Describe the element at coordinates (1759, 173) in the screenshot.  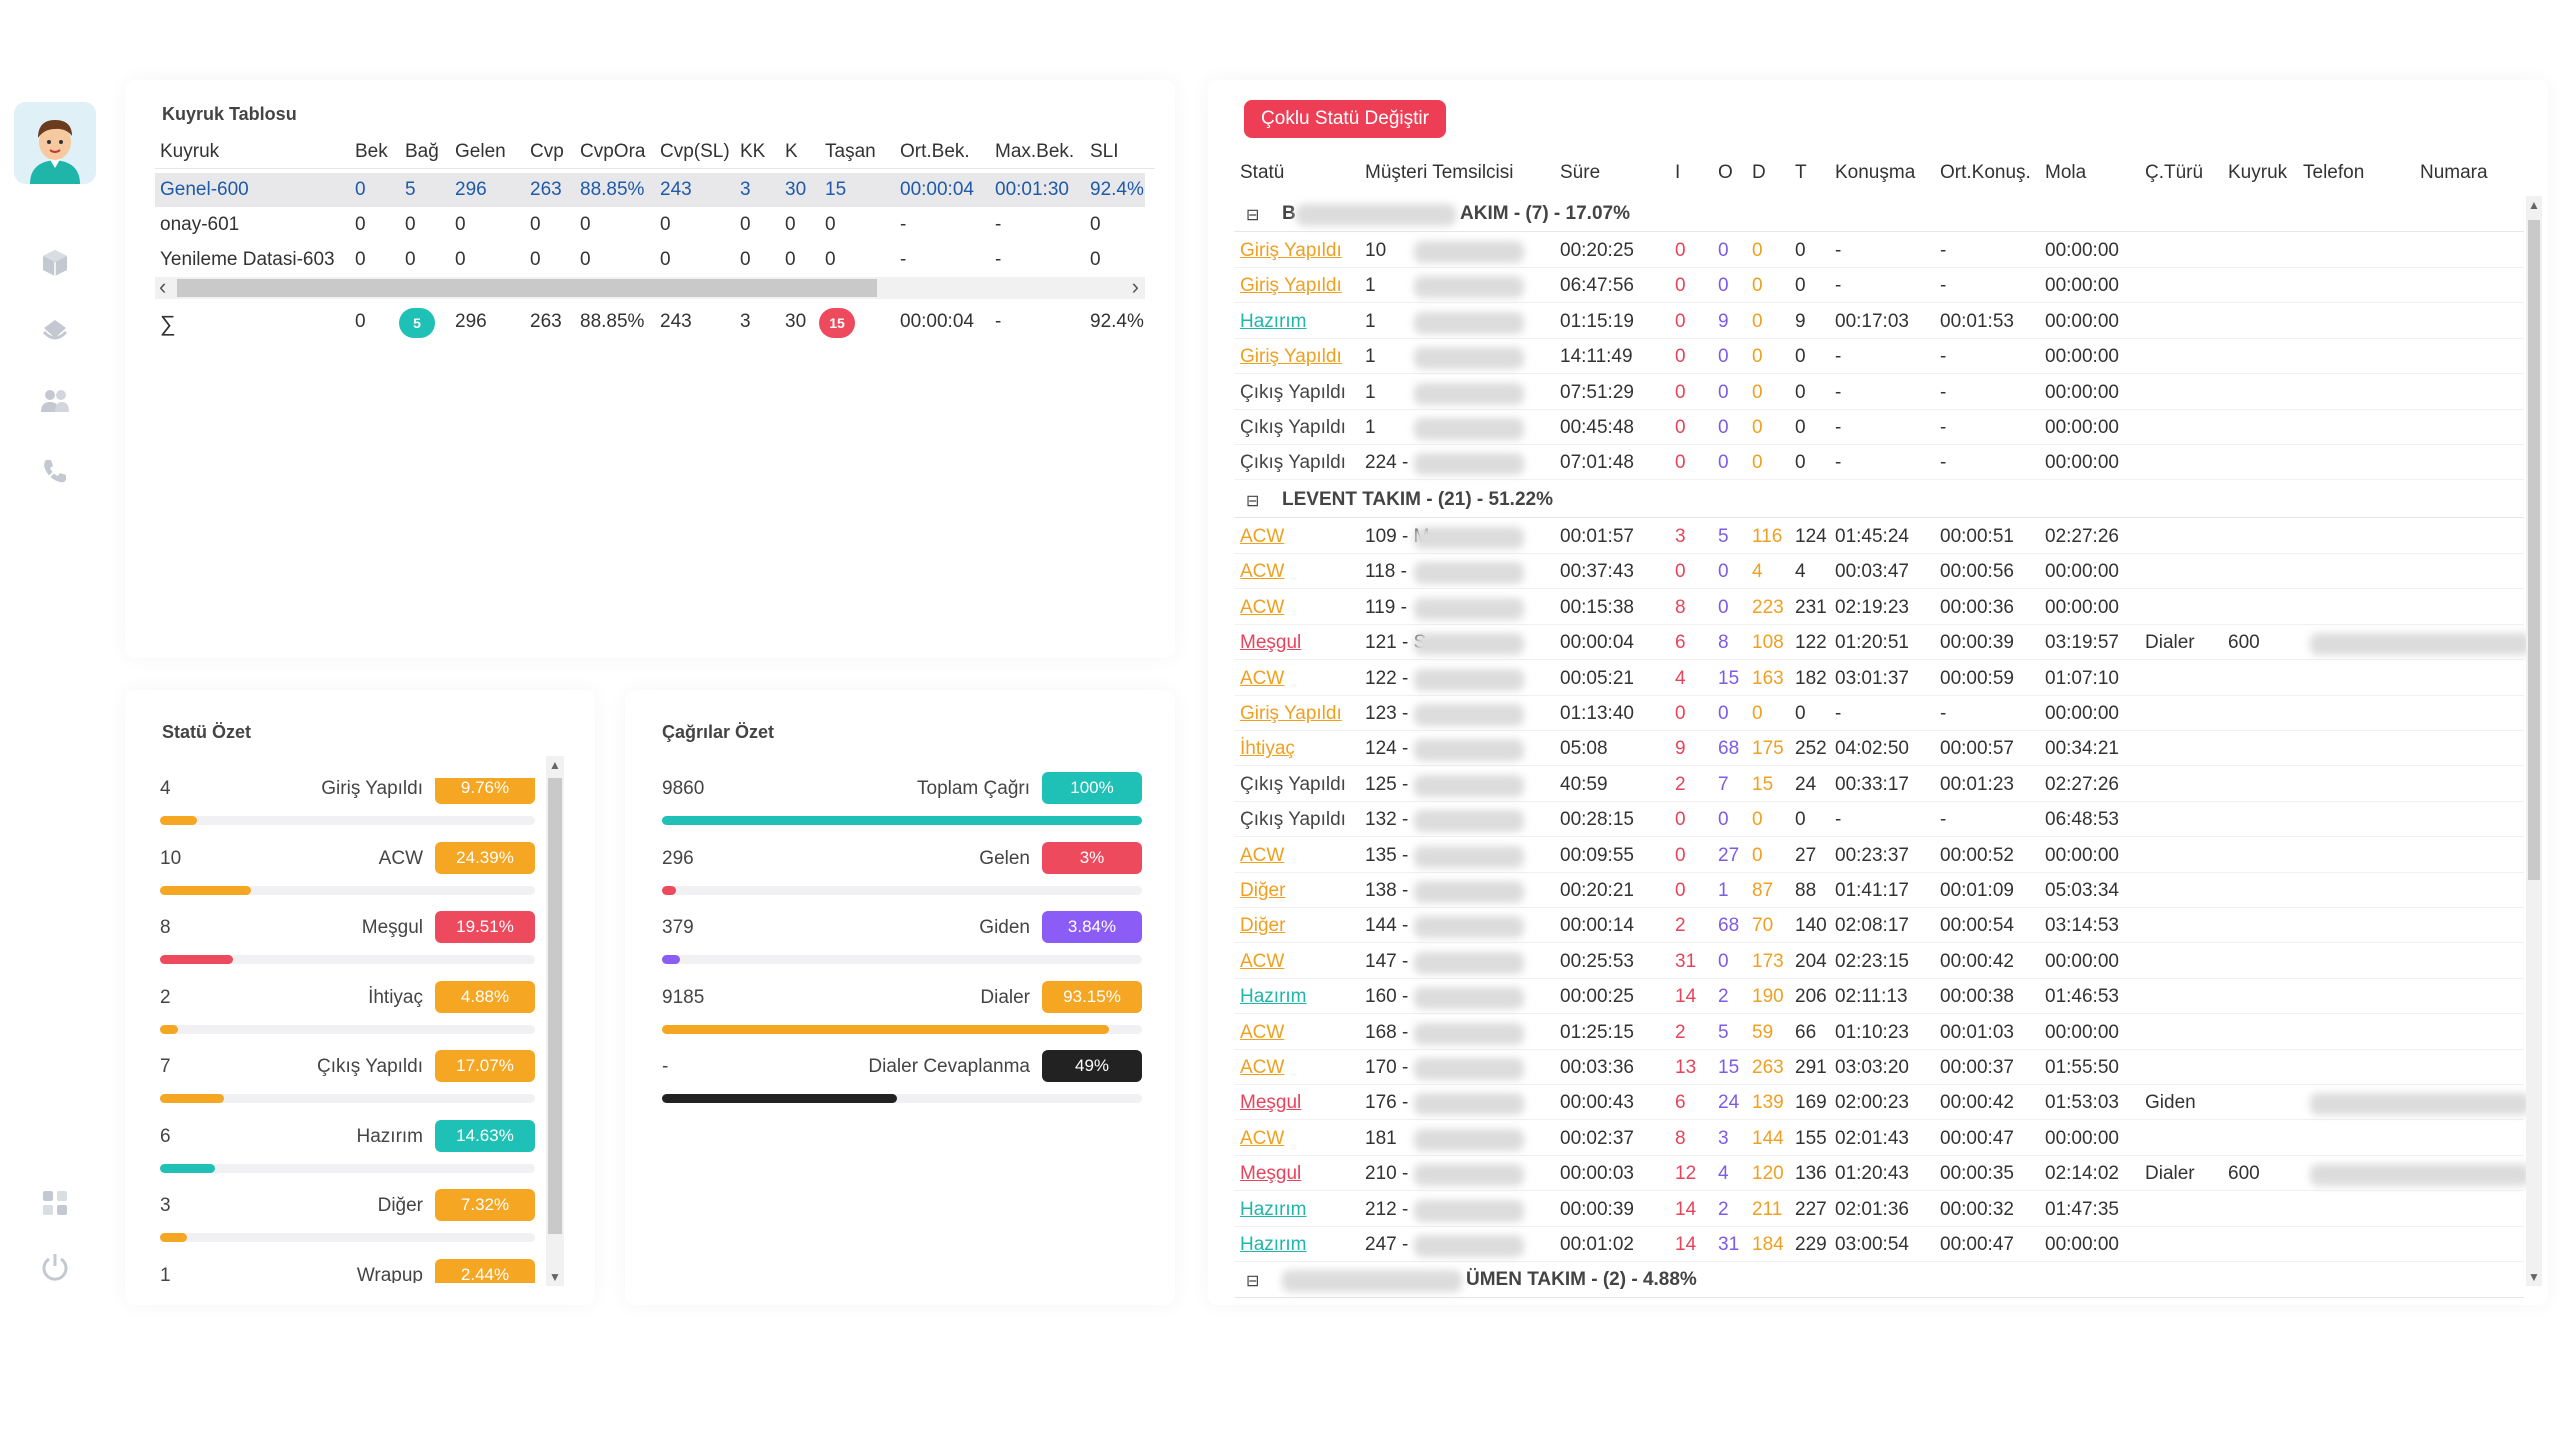
I see `agents-col-header: D` at that location.